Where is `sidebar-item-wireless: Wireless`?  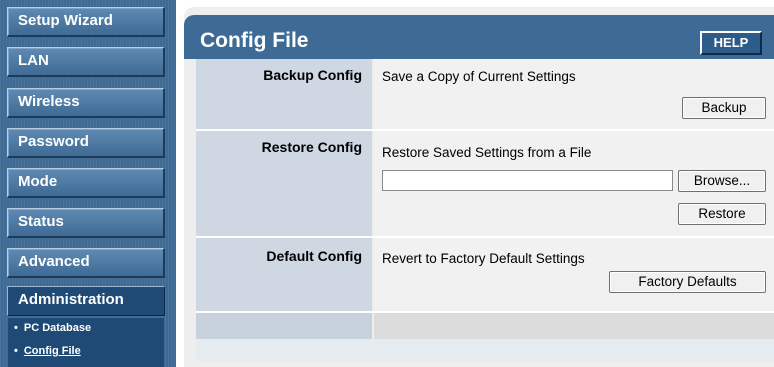
sidebar-item-wireless: Wireless is located at coordinates (86, 103).